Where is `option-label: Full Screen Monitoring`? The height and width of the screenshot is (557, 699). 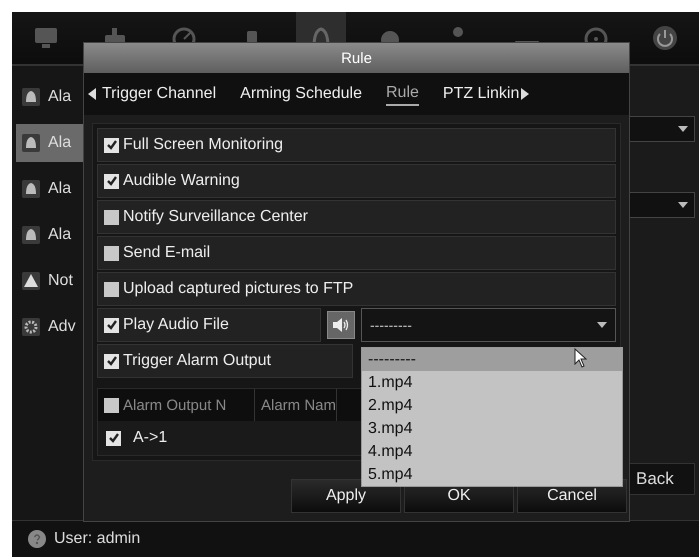
option-label: Full Screen Monitoring is located at coordinates (203, 145).